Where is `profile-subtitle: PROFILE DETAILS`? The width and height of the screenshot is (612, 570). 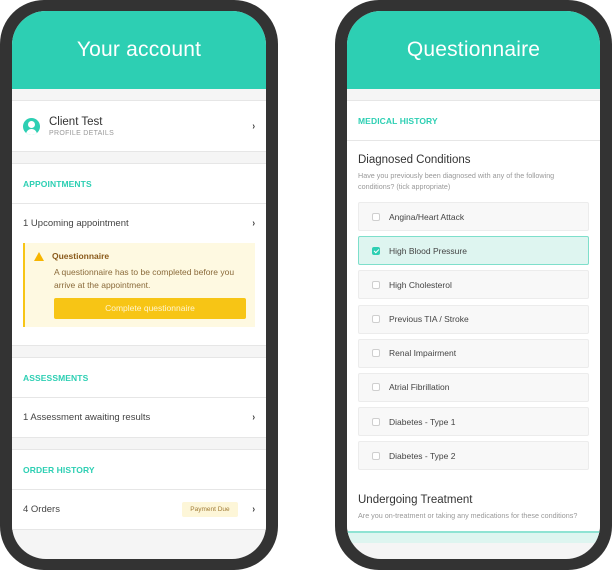
profile-subtitle: PROFILE DETAILS is located at coordinates (82, 133).